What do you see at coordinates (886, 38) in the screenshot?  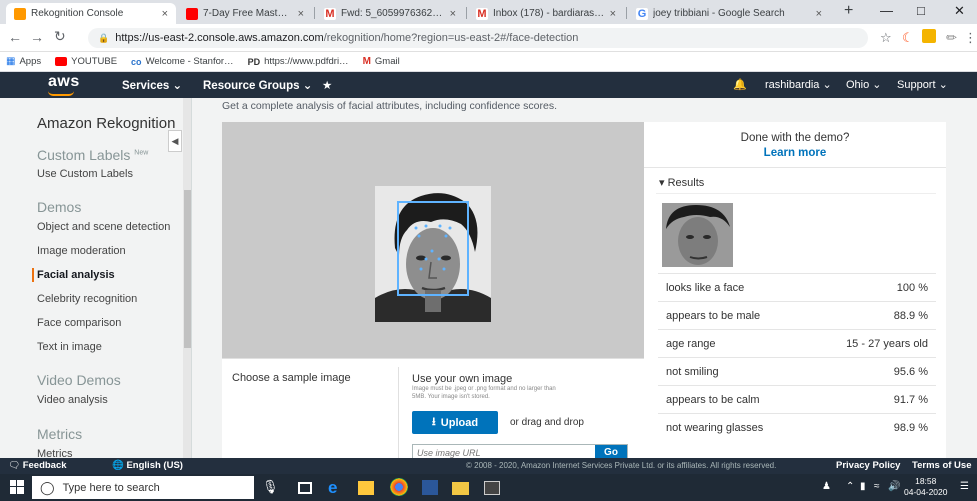 I see `bookmark-star-icon: ☆` at bounding box center [886, 38].